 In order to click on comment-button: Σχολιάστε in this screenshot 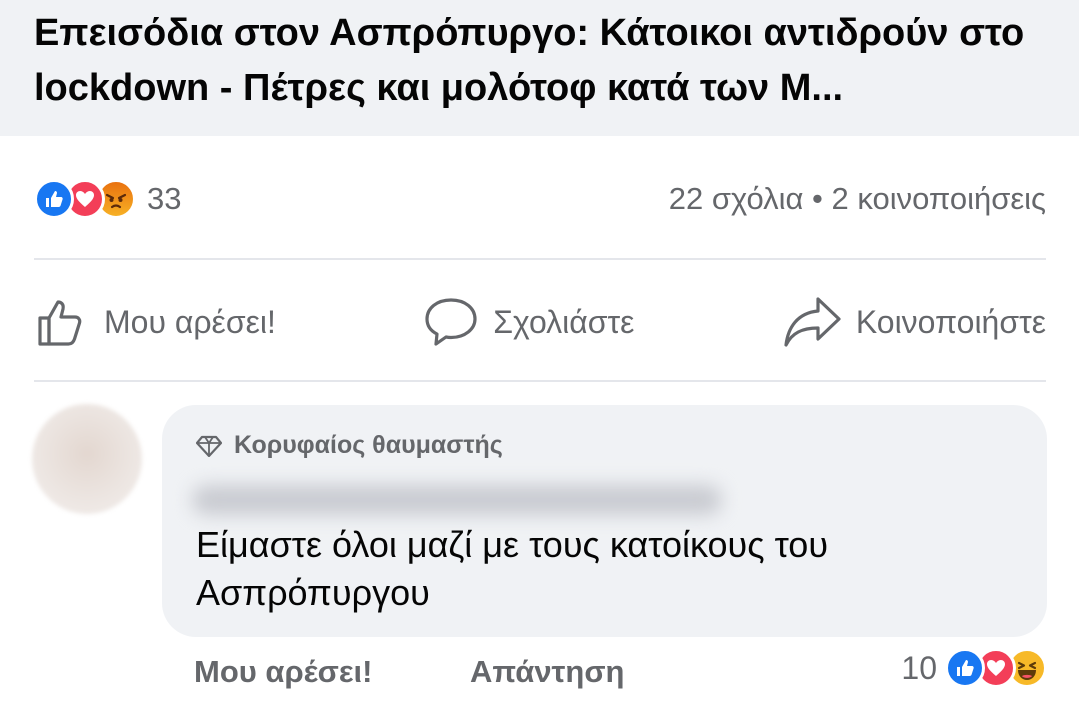, I will do `click(528, 322)`.